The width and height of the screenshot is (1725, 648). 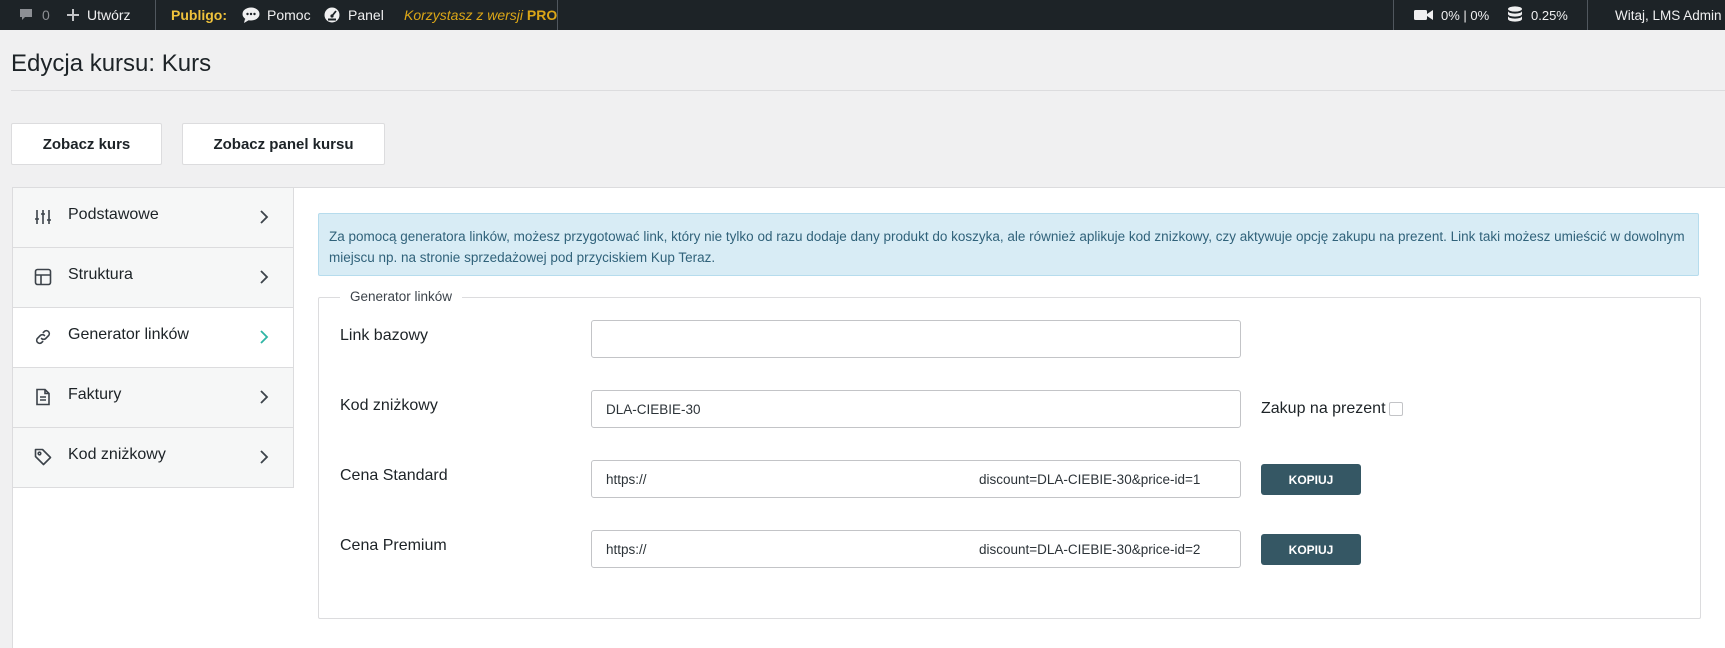 I want to click on view-course-button: Zobacz kurs, so click(x=86, y=144).